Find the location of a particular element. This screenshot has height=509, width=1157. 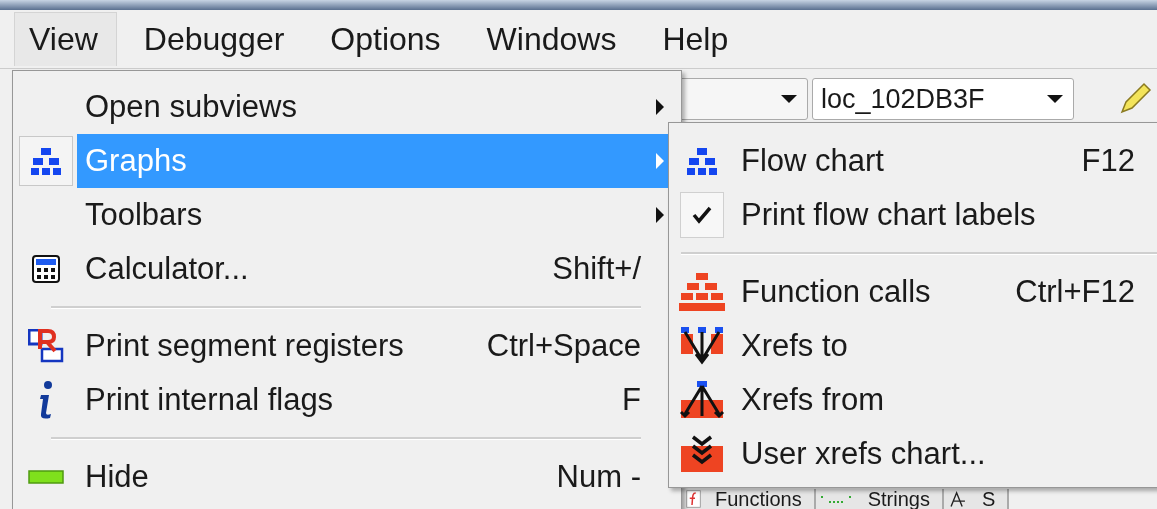

menu-item: Flow chart F12 is located at coordinates (914, 161).